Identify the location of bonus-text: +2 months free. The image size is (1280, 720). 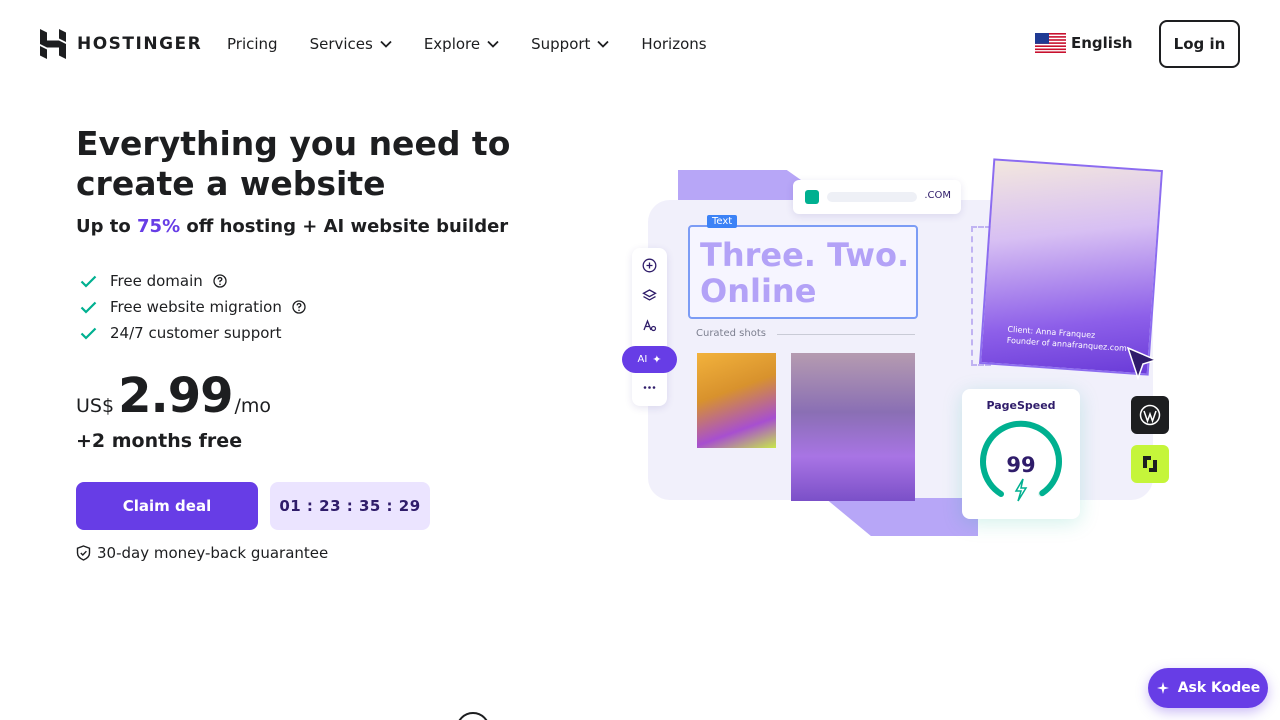
(159, 441).